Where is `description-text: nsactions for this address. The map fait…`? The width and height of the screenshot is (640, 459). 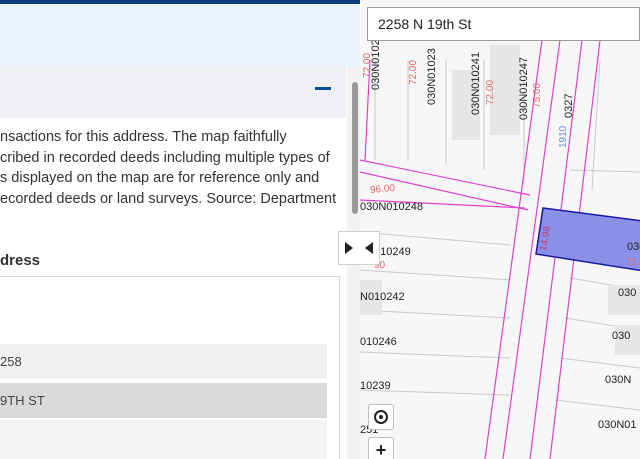
description-text: nsactions for this address. The map fait… is located at coordinates (168, 168).